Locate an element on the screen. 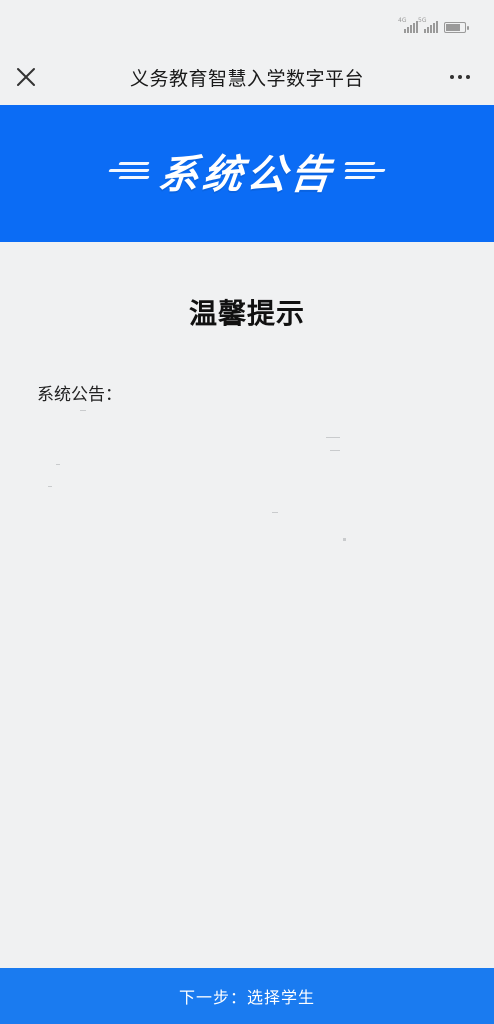  next-step-label: 下一步：选择学生 is located at coordinates (246, 997).